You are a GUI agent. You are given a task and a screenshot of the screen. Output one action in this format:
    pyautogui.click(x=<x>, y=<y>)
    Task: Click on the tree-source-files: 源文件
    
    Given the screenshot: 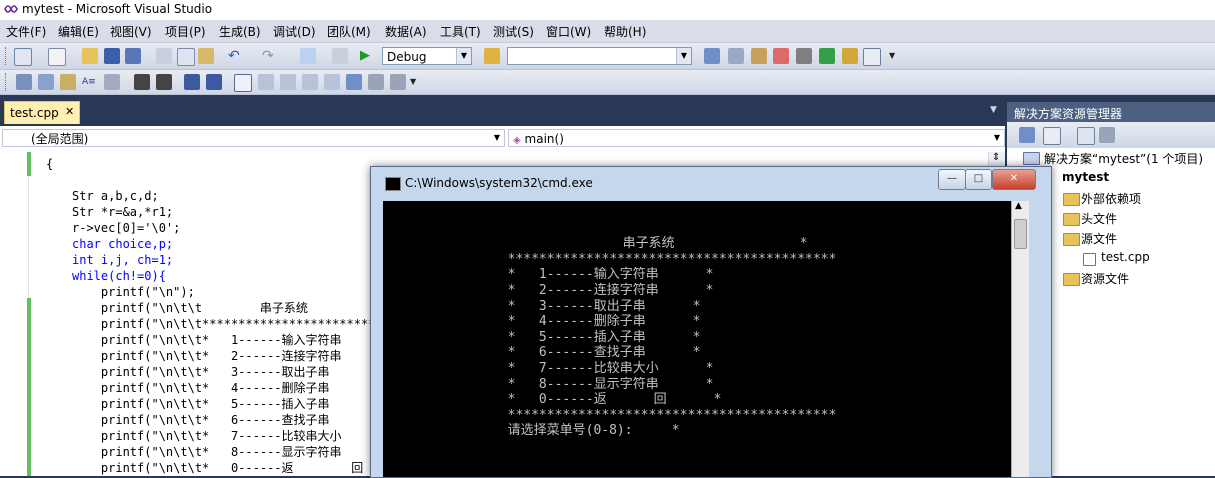 What is the action you would take?
    pyautogui.click(x=1099, y=238)
    